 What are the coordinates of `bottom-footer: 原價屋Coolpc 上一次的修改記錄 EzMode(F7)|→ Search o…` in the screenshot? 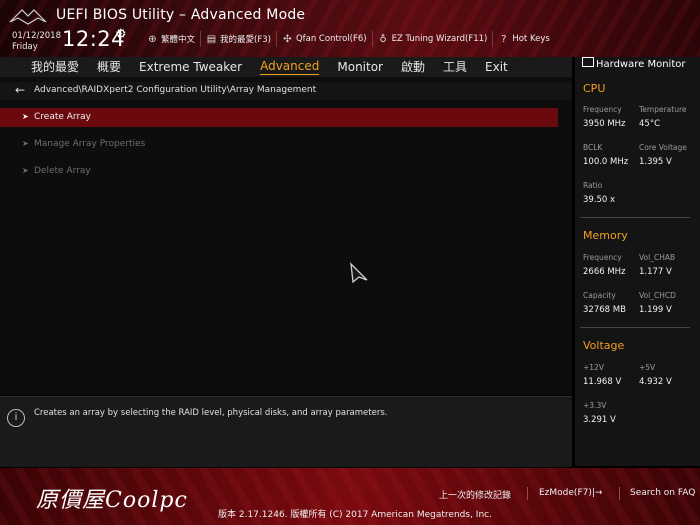 It's located at (350, 496).